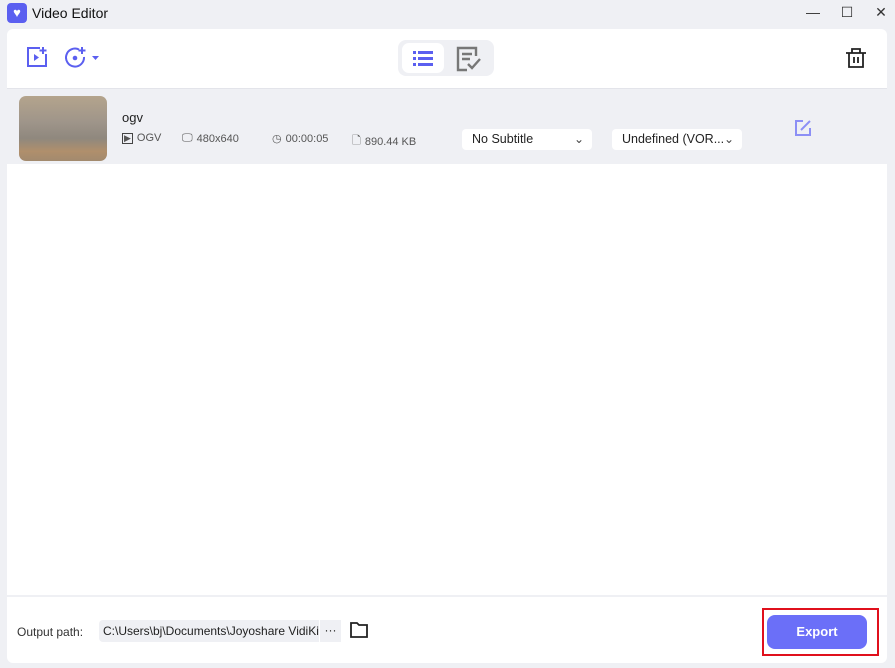 The width and height of the screenshot is (895, 668). I want to click on format-text: OGV, so click(149, 138).